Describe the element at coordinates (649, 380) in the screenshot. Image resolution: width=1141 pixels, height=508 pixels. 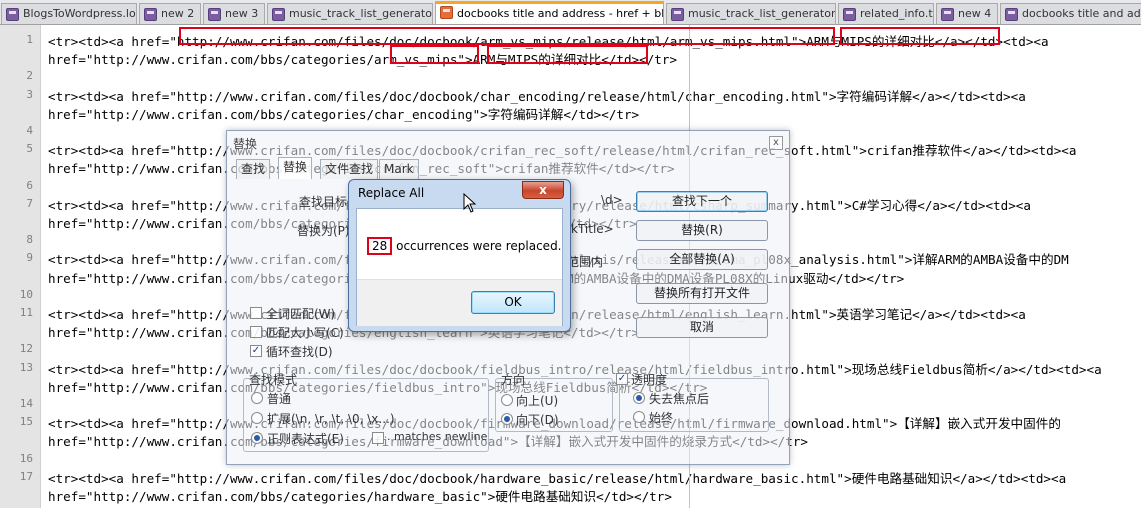
I see `transparency-title: 透明度` at that location.